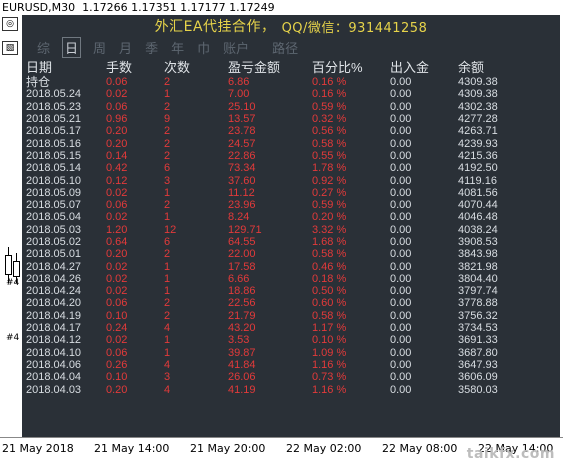  I want to click on cell-pnl: 37.60, so click(242, 180).